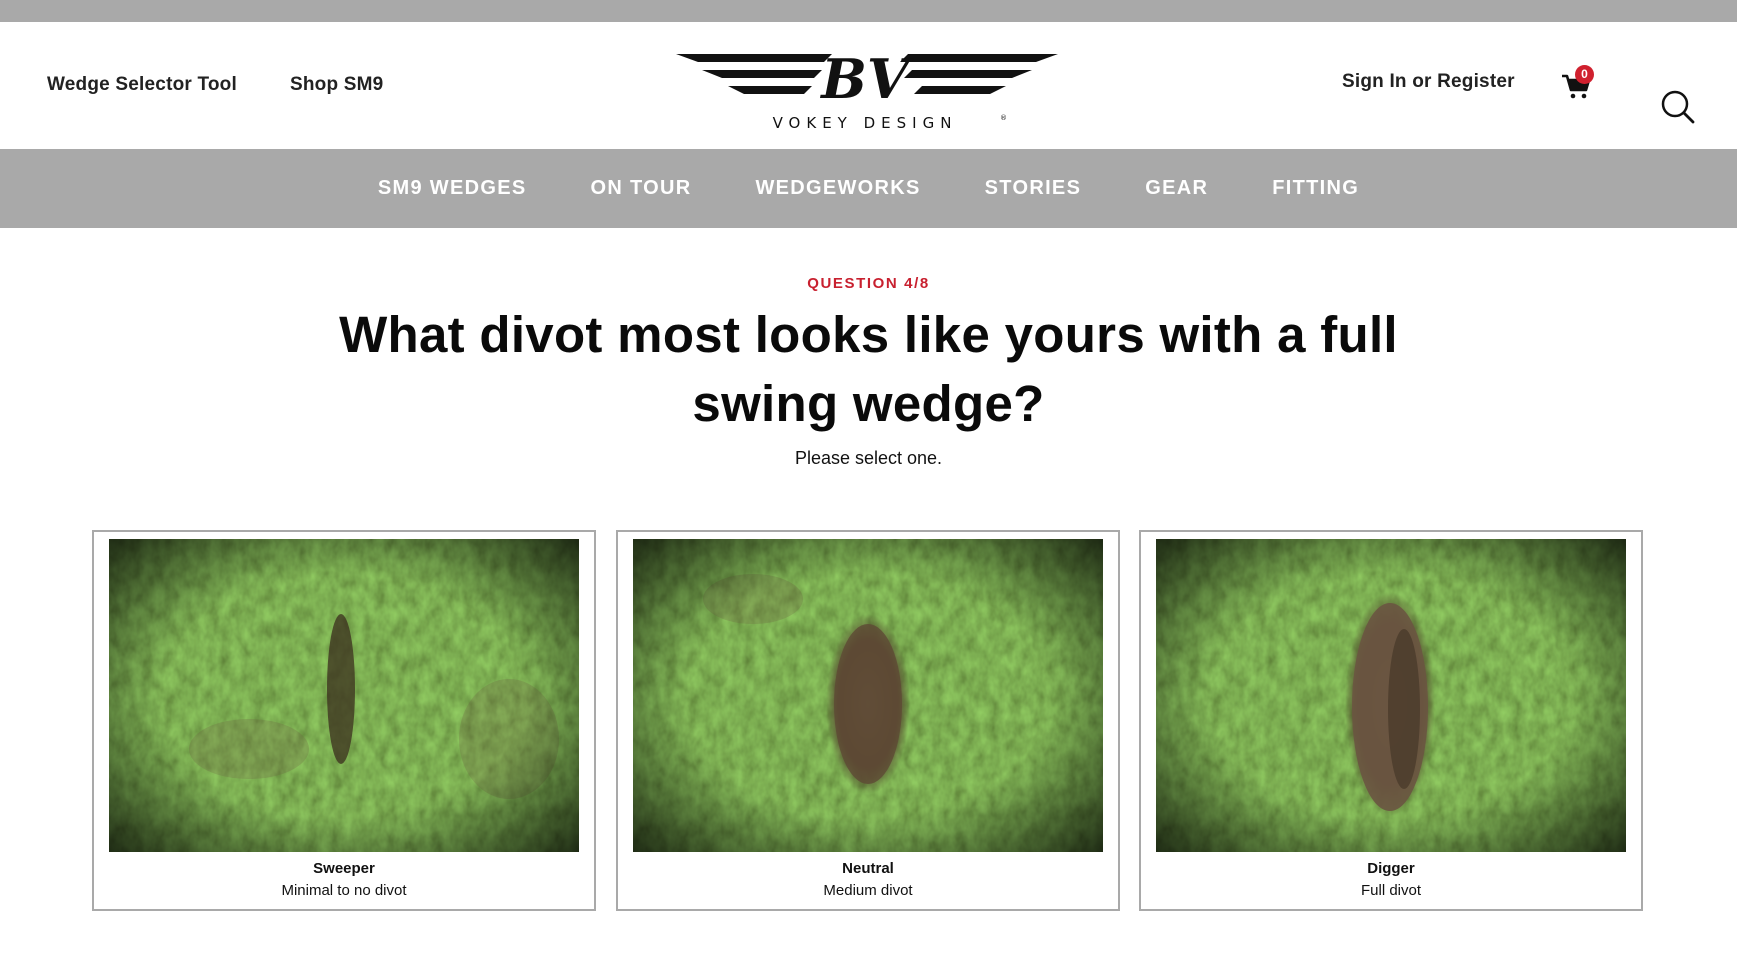 This screenshot has width=1737, height=970. Describe the element at coordinates (142, 85) in the screenshot. I see `wedge-selector-link: Wedge Selector Tool` at that location.